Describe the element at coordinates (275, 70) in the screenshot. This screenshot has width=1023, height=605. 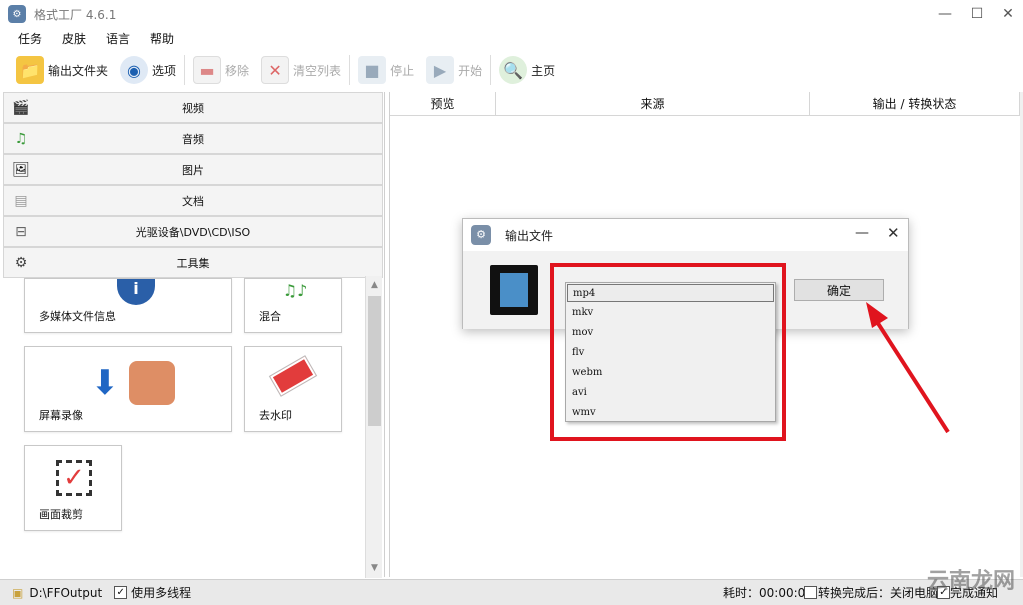
I see `clear-list-icon: ✕` at that location.